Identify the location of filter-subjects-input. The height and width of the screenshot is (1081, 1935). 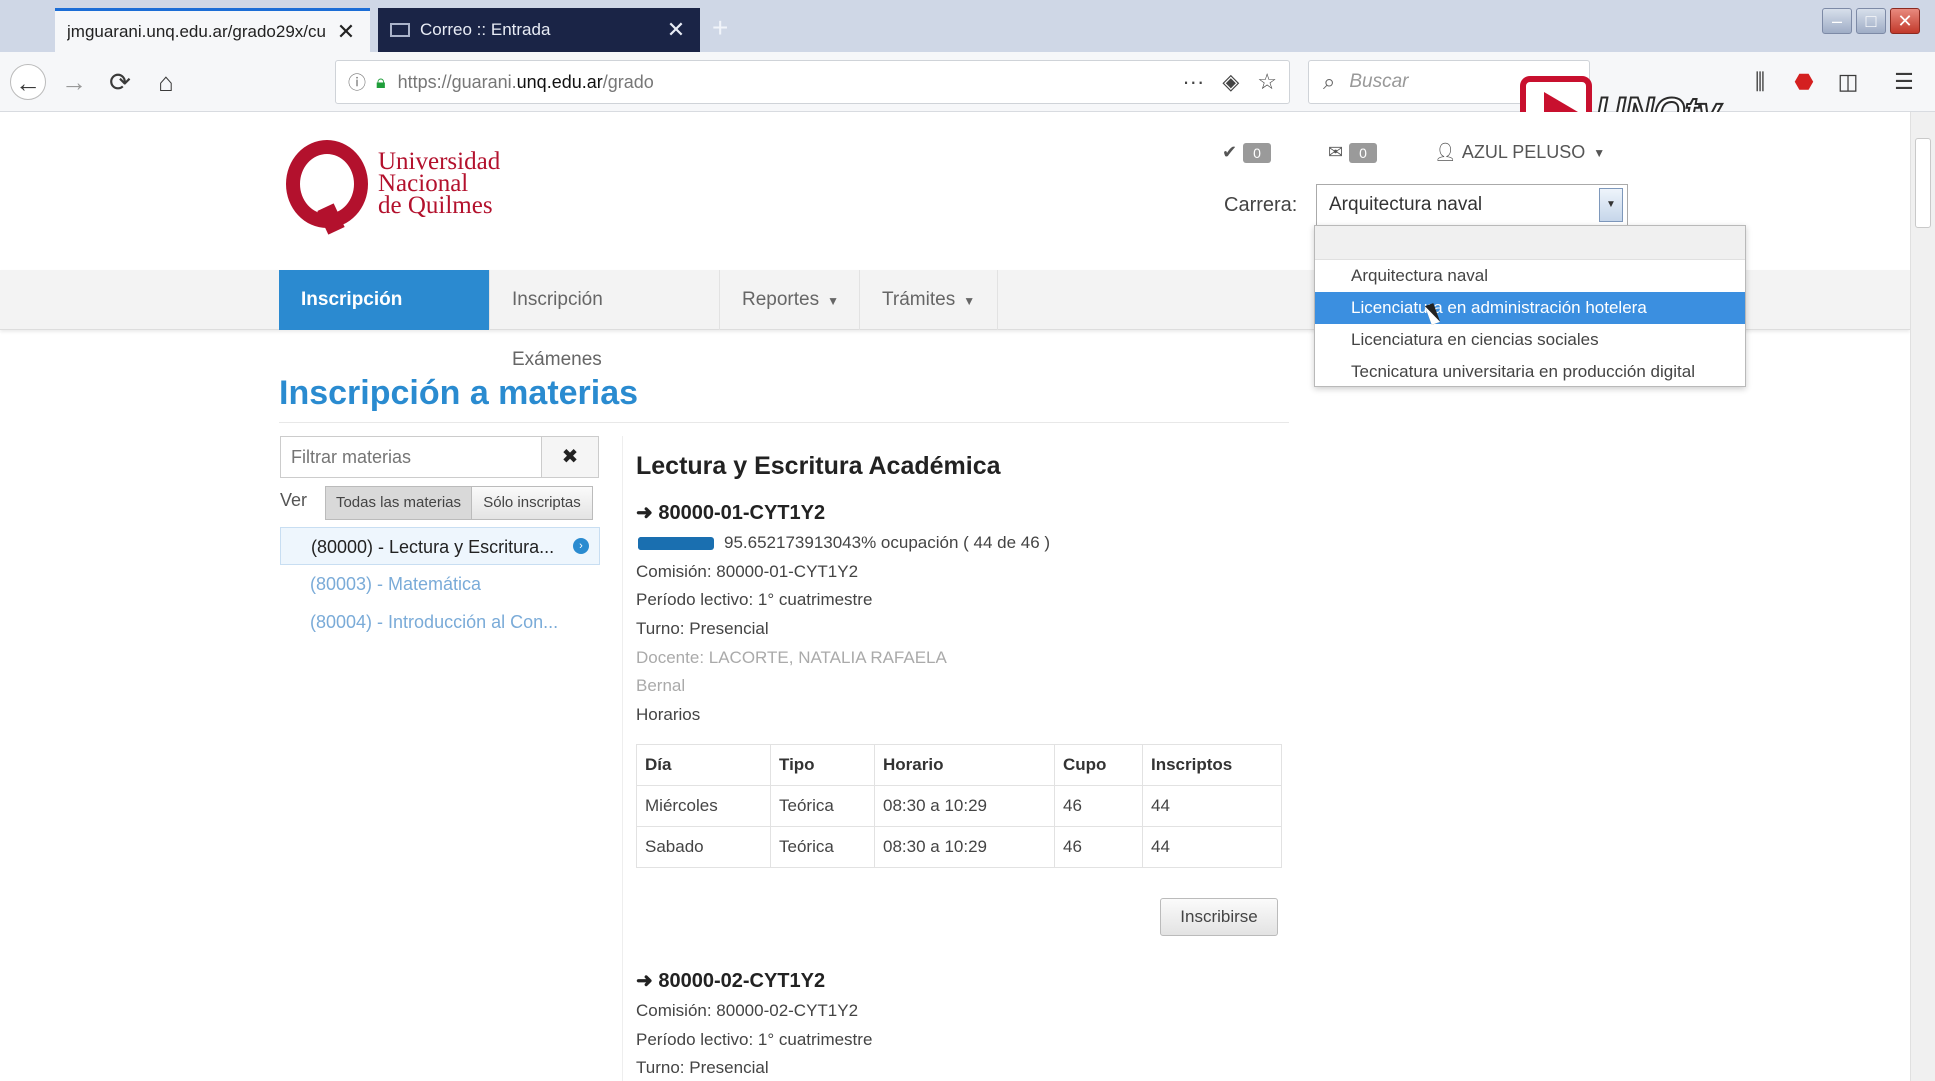
(411, 457).